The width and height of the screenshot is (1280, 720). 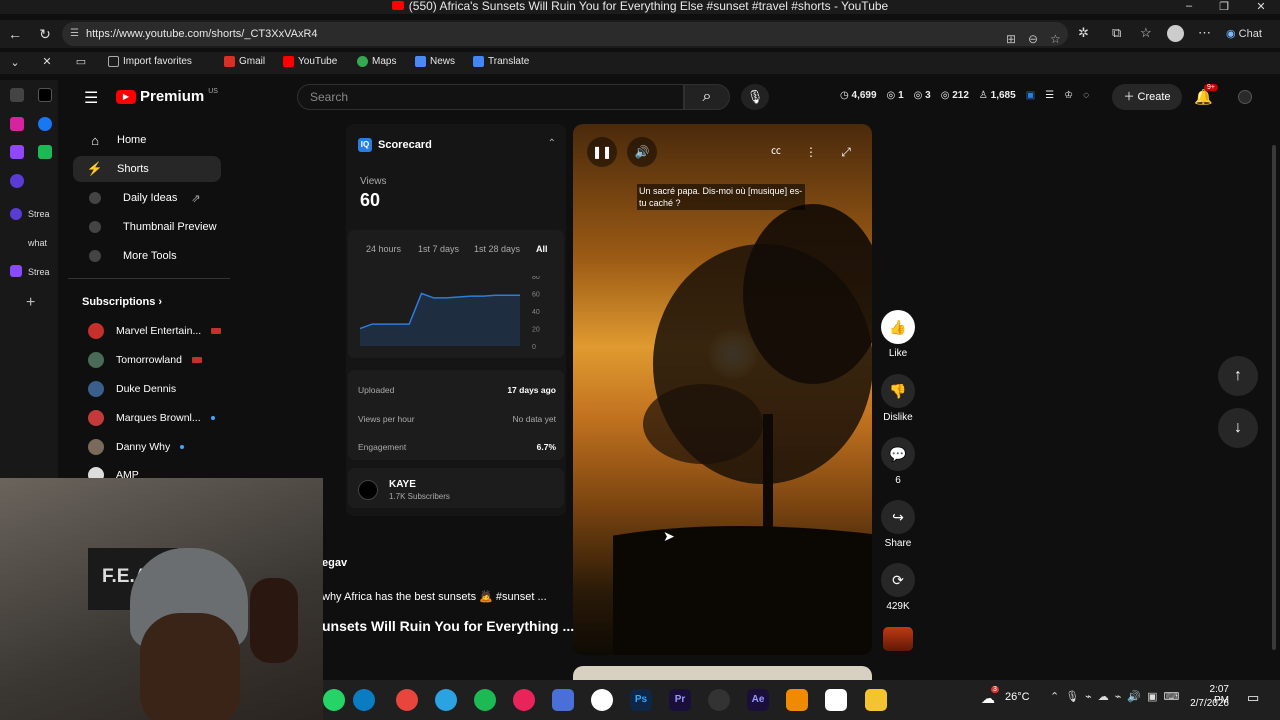 What do you see at coordinates (1147, 97) in the screenshot?
I see `create-button: ＋ Create` at bounding box center [1147, 97].